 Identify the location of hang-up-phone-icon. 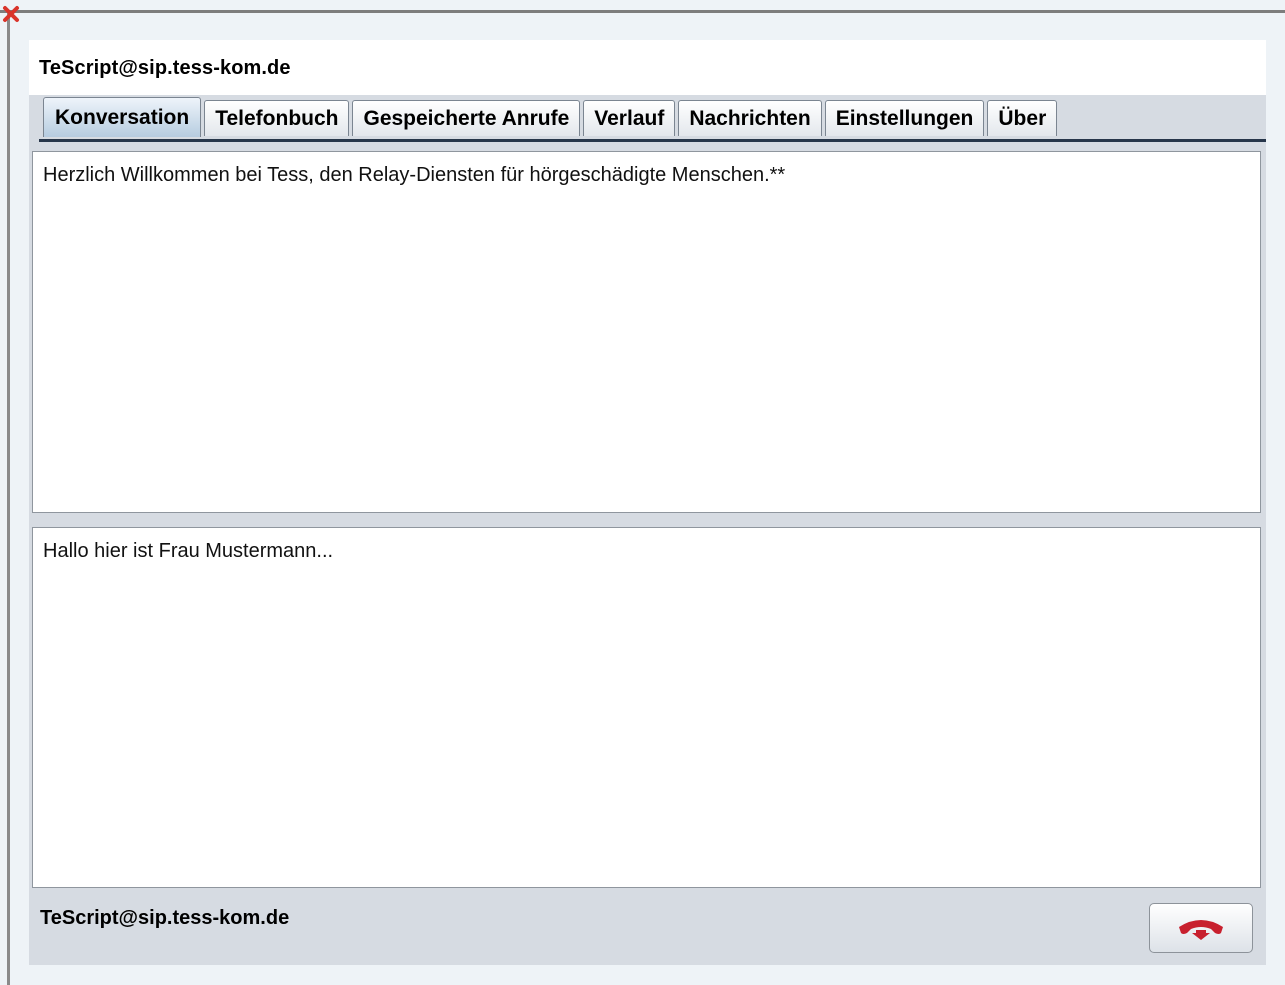
(1201, 930).